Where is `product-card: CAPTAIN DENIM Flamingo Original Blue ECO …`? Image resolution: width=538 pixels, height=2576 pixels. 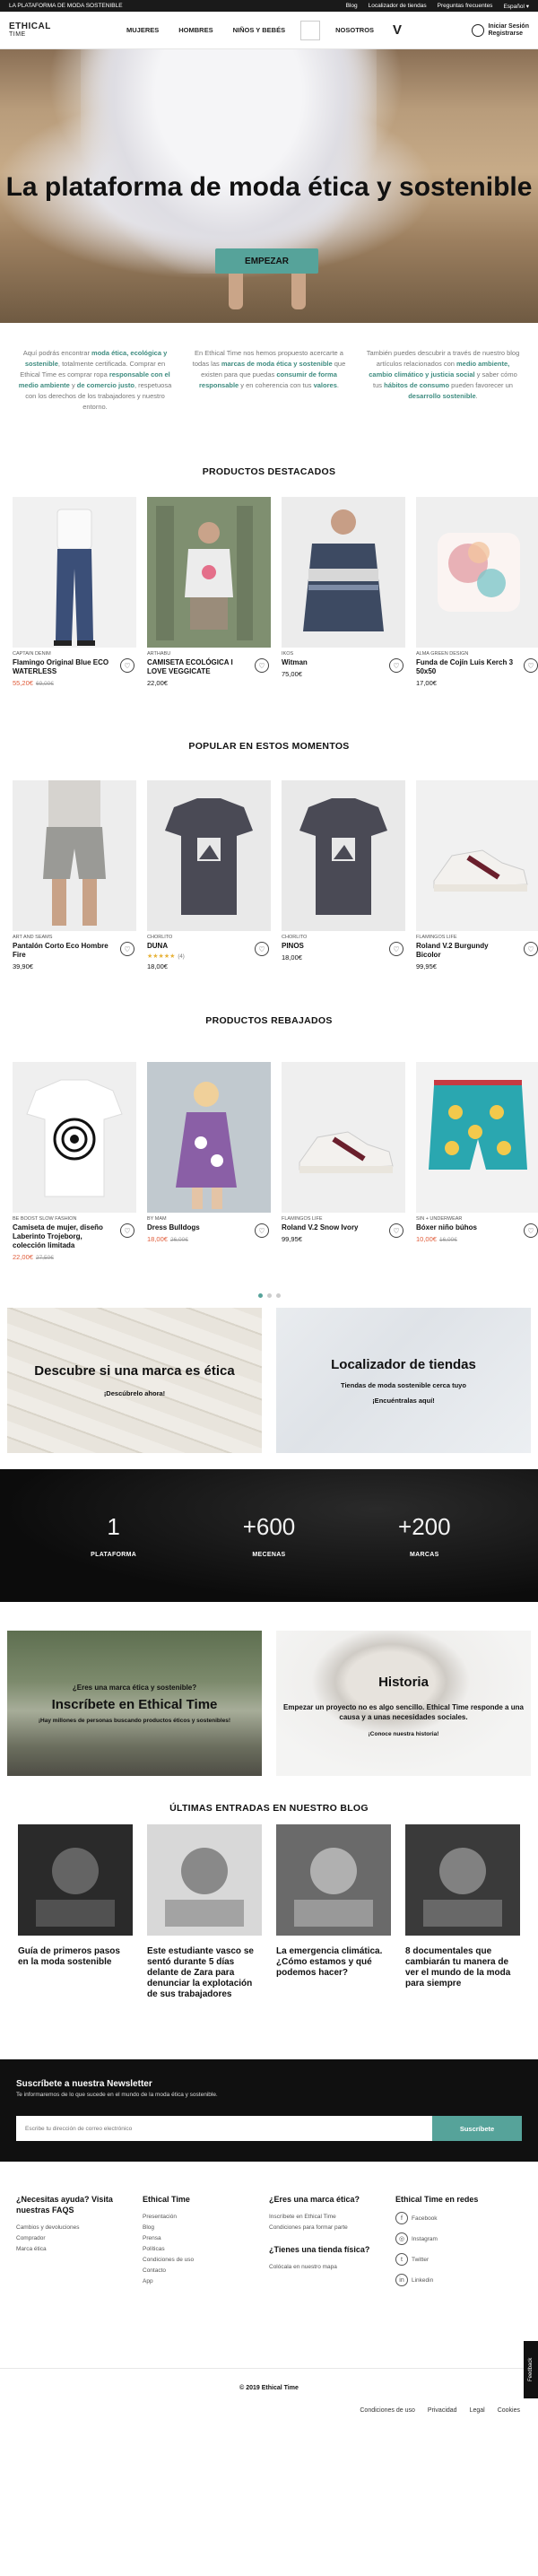 product-card: CAPTAIN DENIM Flamingo Original Blue ECO … is located at coordinates (74, 619).